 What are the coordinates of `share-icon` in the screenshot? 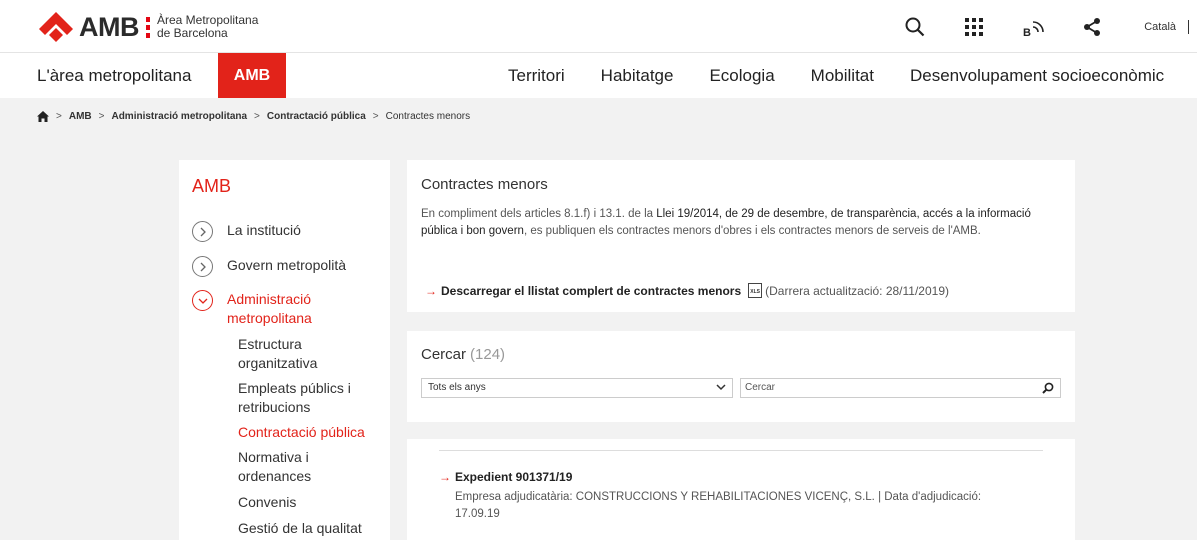 It's located at (1092, 27).